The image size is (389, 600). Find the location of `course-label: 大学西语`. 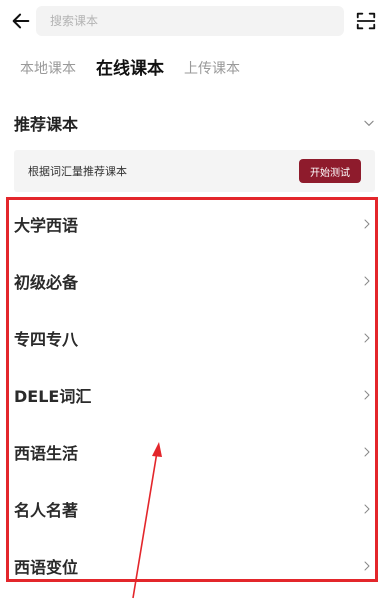

course-label: 大学西语 is located at coordinates (46, 225).